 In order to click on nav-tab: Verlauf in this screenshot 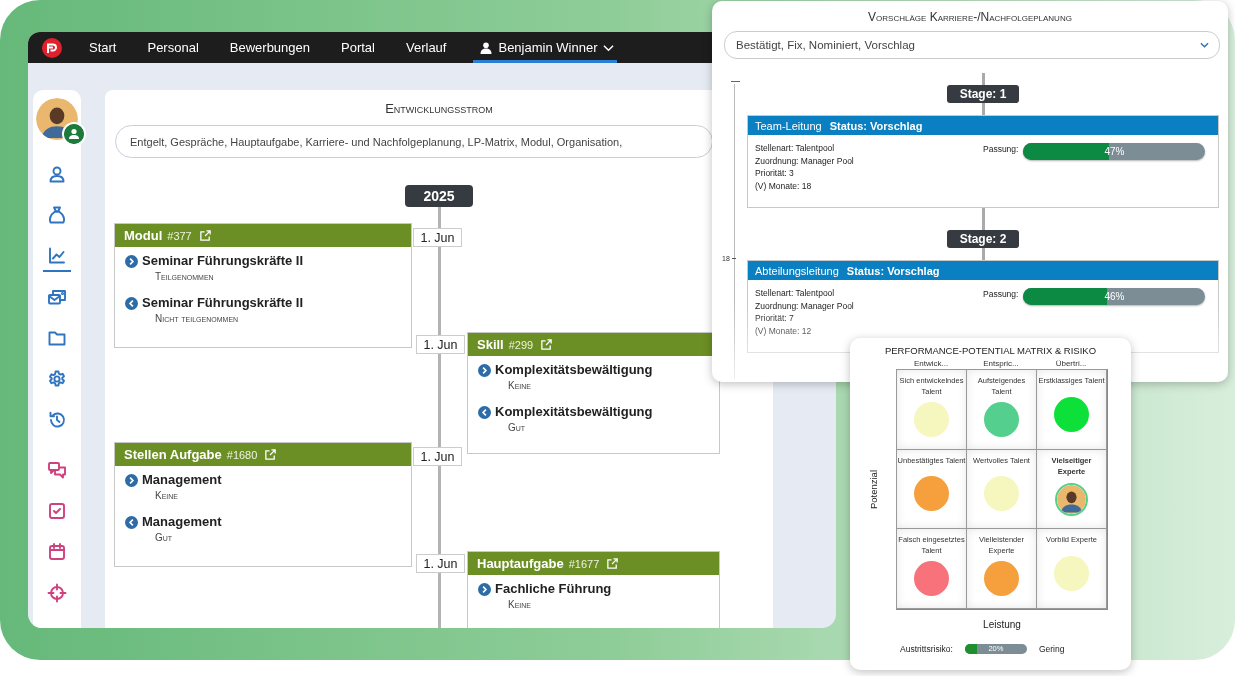, I will do `click(428, 47)`.